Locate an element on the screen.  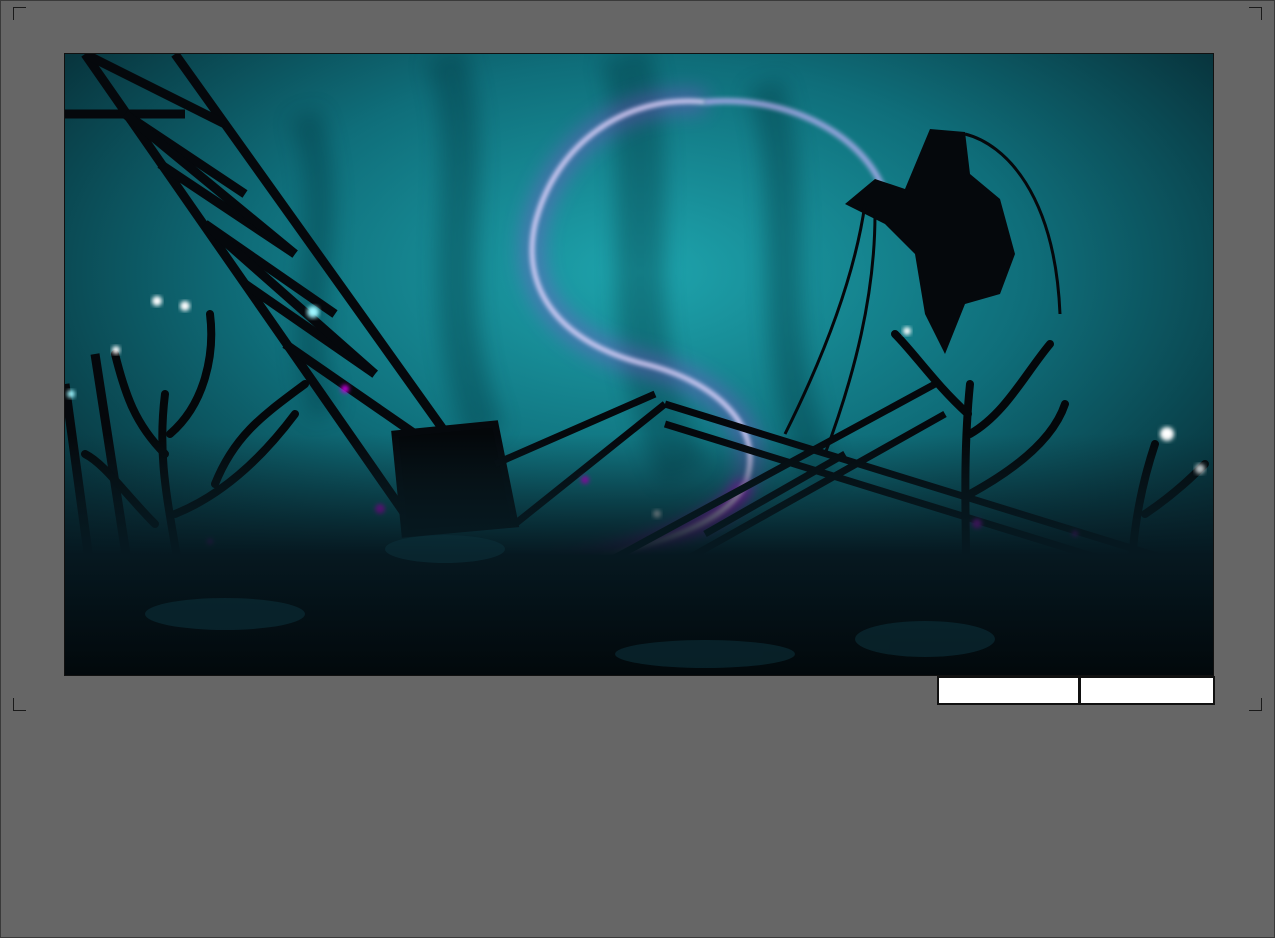
crop-mark-bottom-left is located at coordinates (19, 704).